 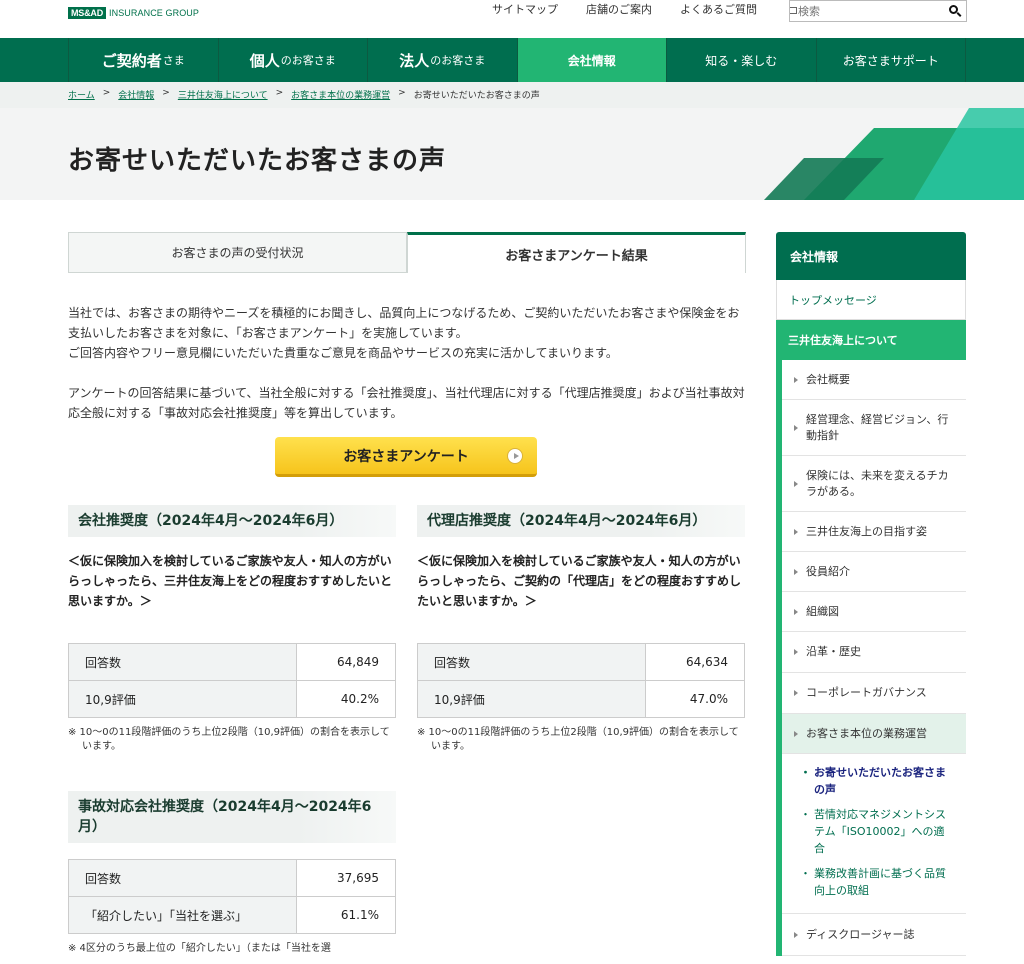 I want to click on content-tabs: お客さまの声の受付状況 お客さまアンケート結果, so click(x=407, y=252).